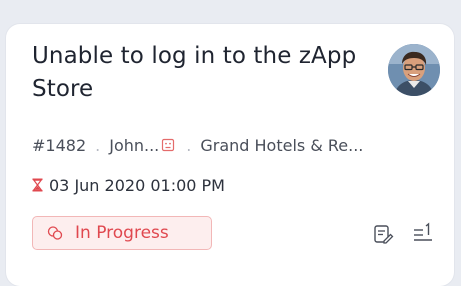 The image size is (461, 286). What do you see at coordinates (137, 185) in the screenshot?
I see `due-date: 03 Jun 2020 01:00 PM` at bounding box center [137, 185].